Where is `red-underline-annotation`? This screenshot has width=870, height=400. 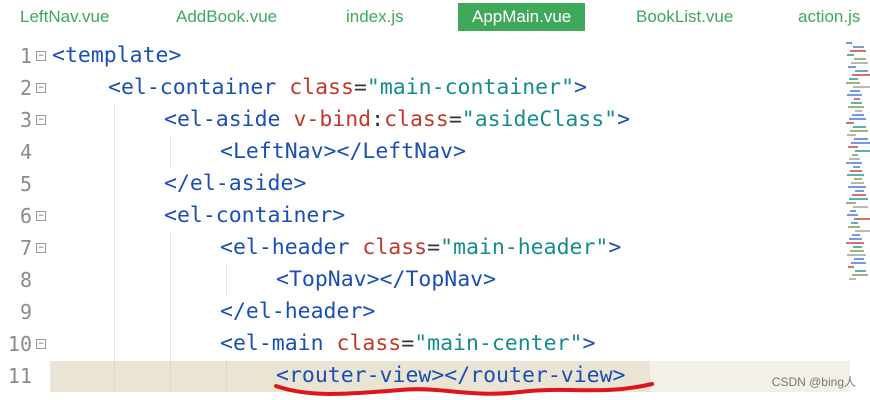
red-underline-annotation is located at coordinates (464, 389).